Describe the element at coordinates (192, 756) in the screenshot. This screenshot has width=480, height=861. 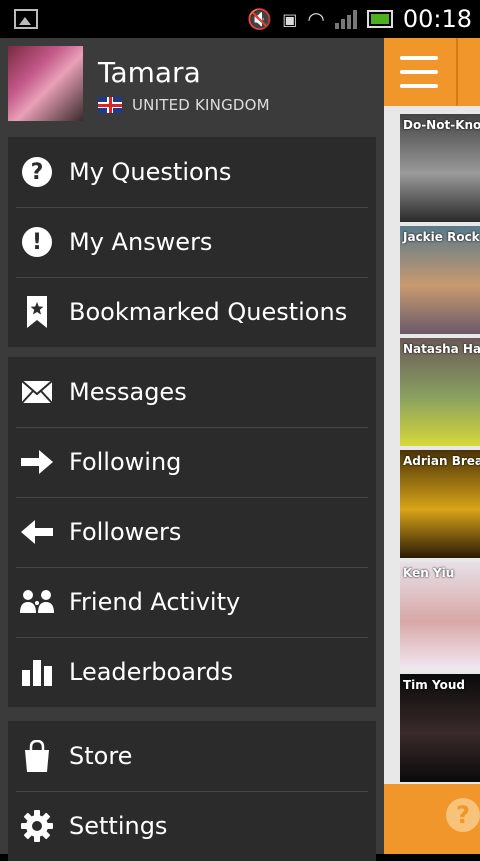
I see `menu-item-store: Store` at that location.